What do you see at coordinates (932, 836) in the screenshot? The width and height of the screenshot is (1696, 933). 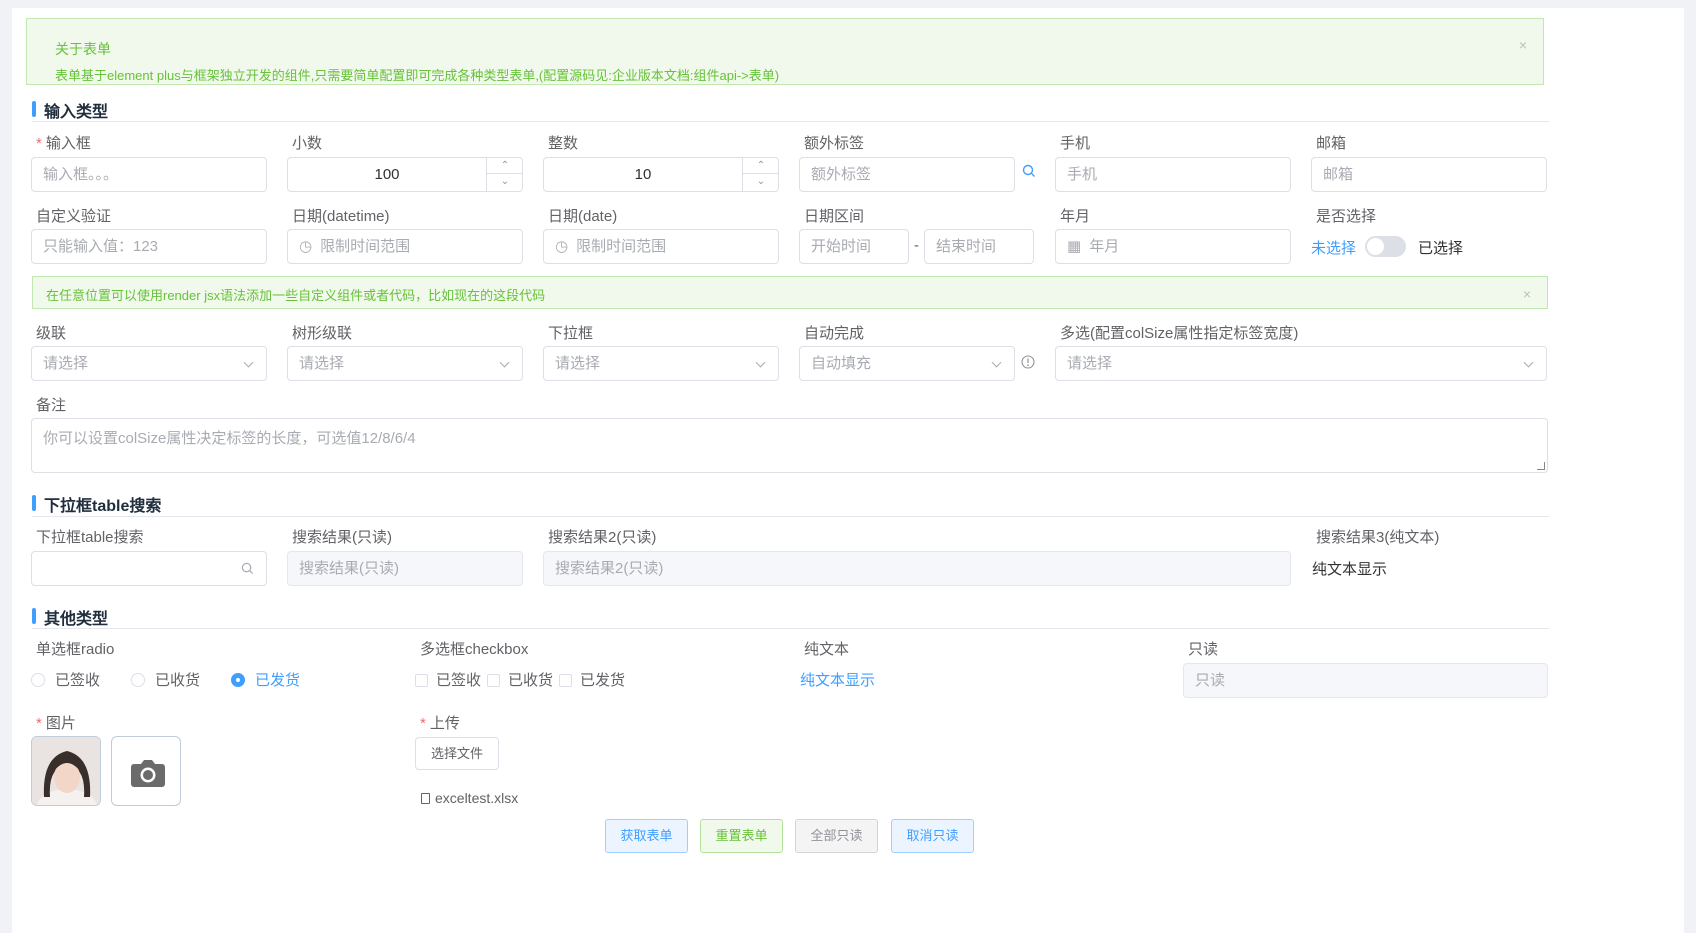 I see `cancel-readonly-button: 取消只读` at bounding box center [932, 836].